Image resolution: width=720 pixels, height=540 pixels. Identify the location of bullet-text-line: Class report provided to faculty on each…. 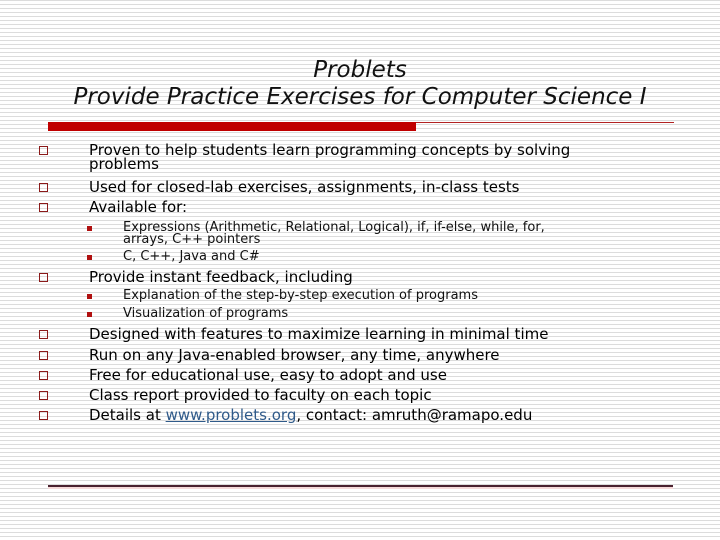
(260, 395).